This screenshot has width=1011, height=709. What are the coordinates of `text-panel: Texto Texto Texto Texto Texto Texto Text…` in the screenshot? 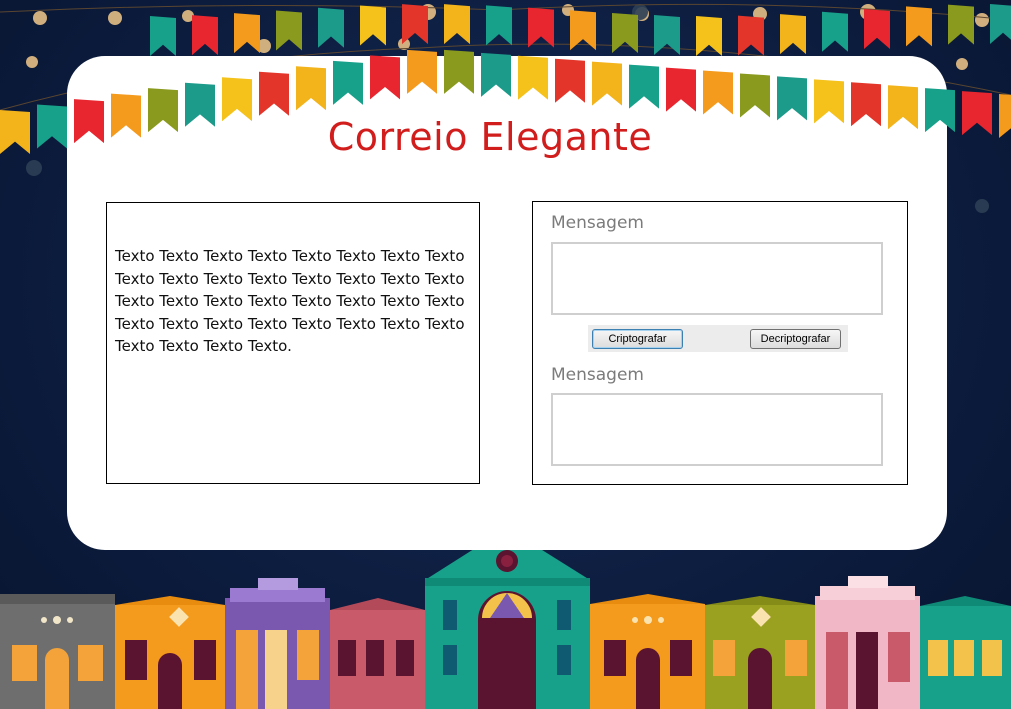 It's located at (293, 343).